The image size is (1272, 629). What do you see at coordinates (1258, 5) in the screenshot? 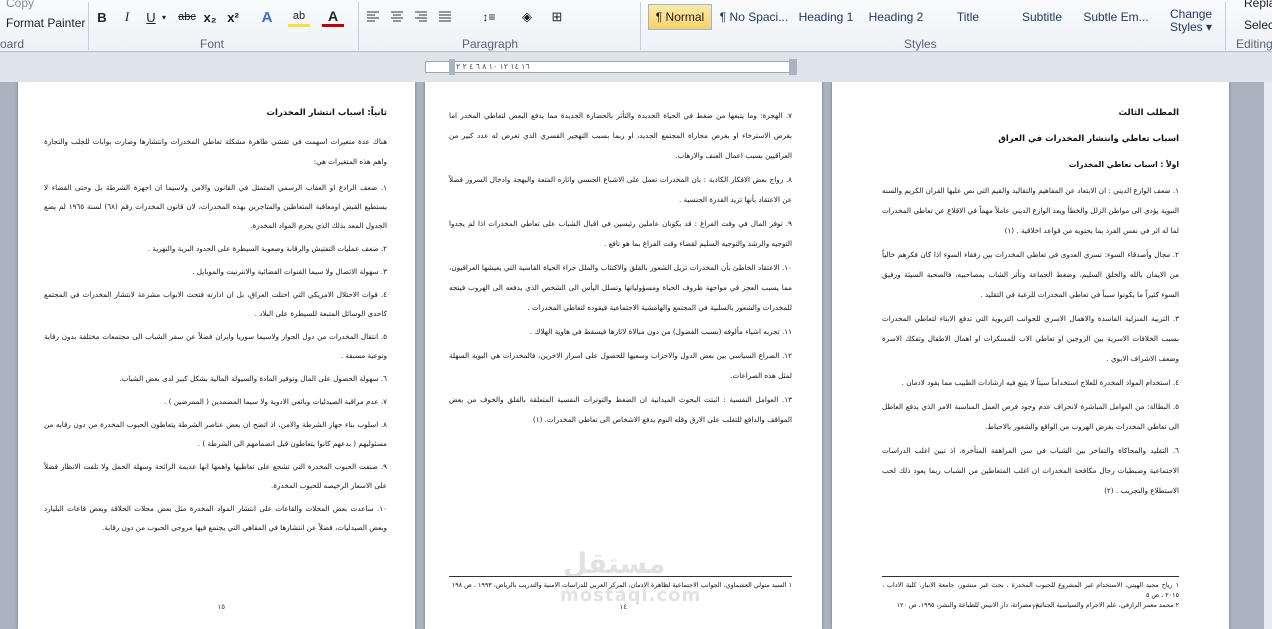
I see `replace-button: Repla` at bounding box center [1258, 5].